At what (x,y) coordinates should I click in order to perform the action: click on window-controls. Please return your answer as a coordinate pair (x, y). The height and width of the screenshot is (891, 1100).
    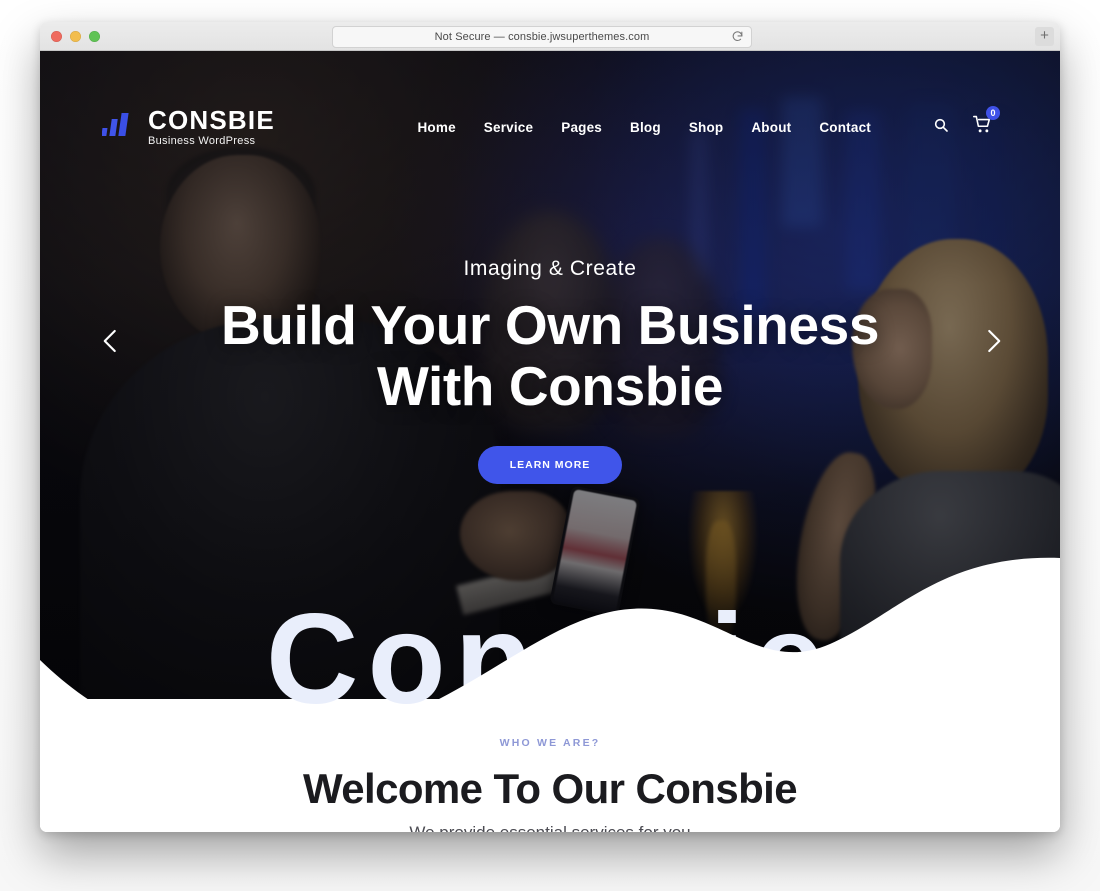
    Looking at the image, I should click on (75, 36).